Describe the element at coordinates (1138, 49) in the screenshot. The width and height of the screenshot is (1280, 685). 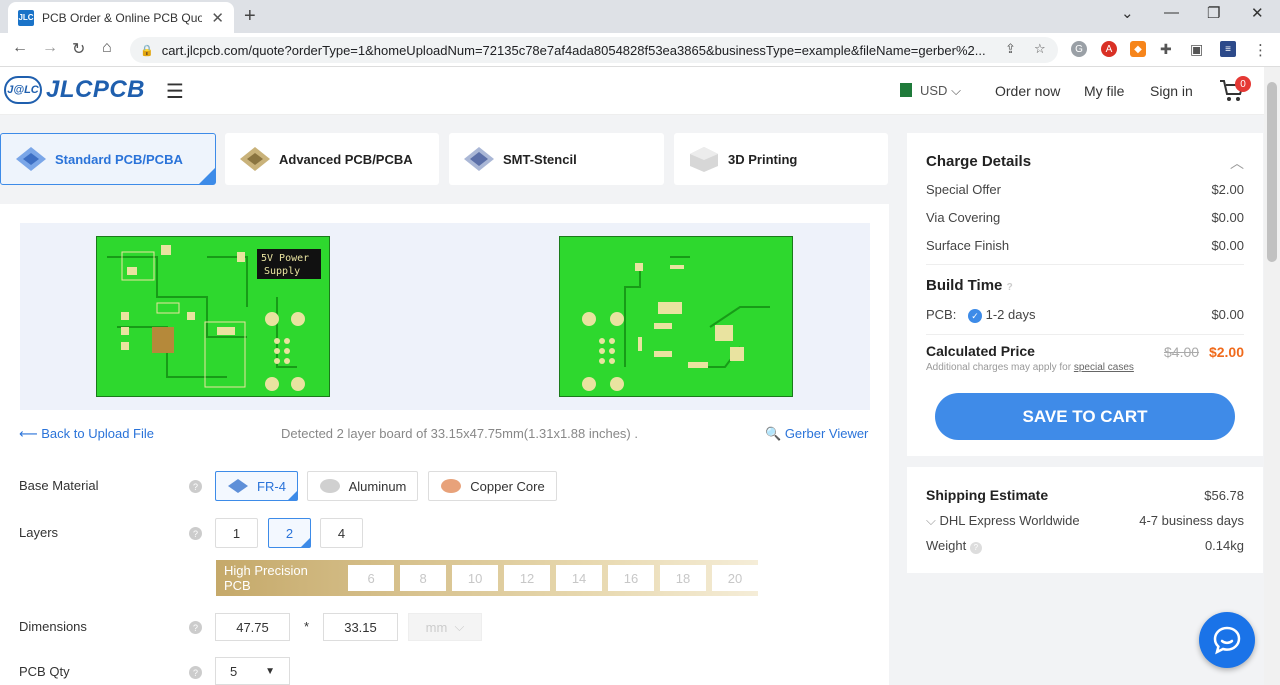
I see `metamask-fox-icon: ◆` at that location.